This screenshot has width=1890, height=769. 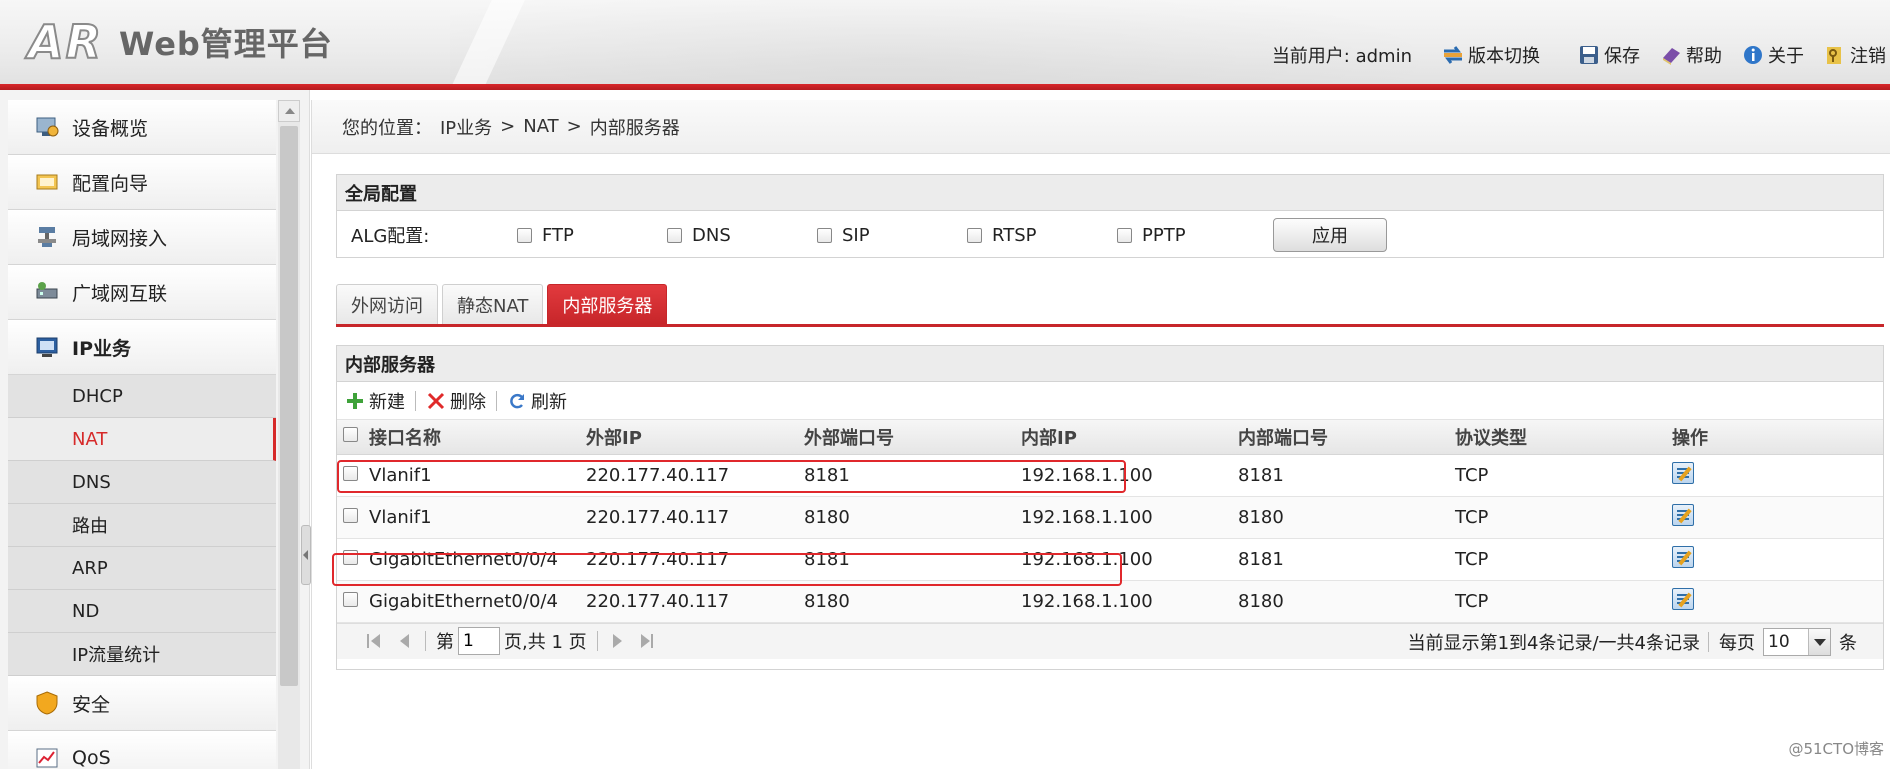 What do you see at coordinates (711, 235) in the screenshot?
I see `alg-dns-label: DNS` at bounding box center [711, 235].